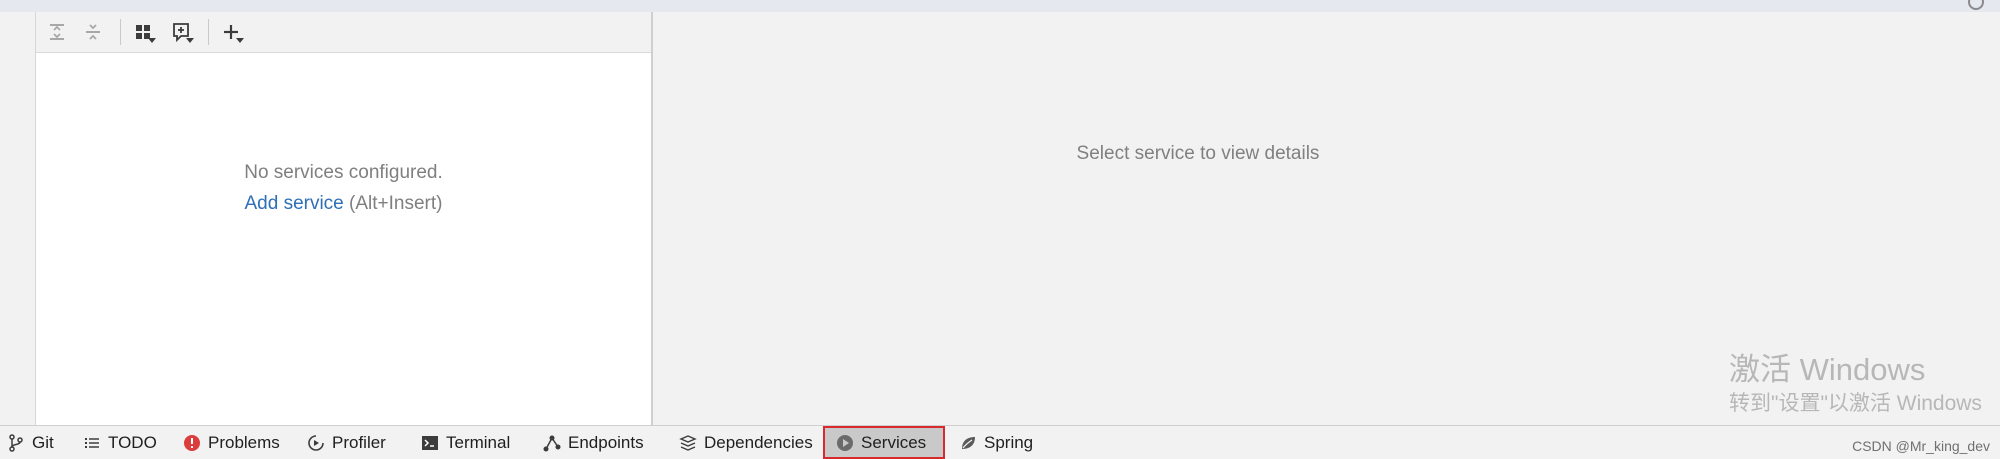 The height and width of the screenshot is (459, 2000). What do you see at coordinates (18, 218) in the screenshot?
I see `left-gutter` at bounding box center [18, 218].